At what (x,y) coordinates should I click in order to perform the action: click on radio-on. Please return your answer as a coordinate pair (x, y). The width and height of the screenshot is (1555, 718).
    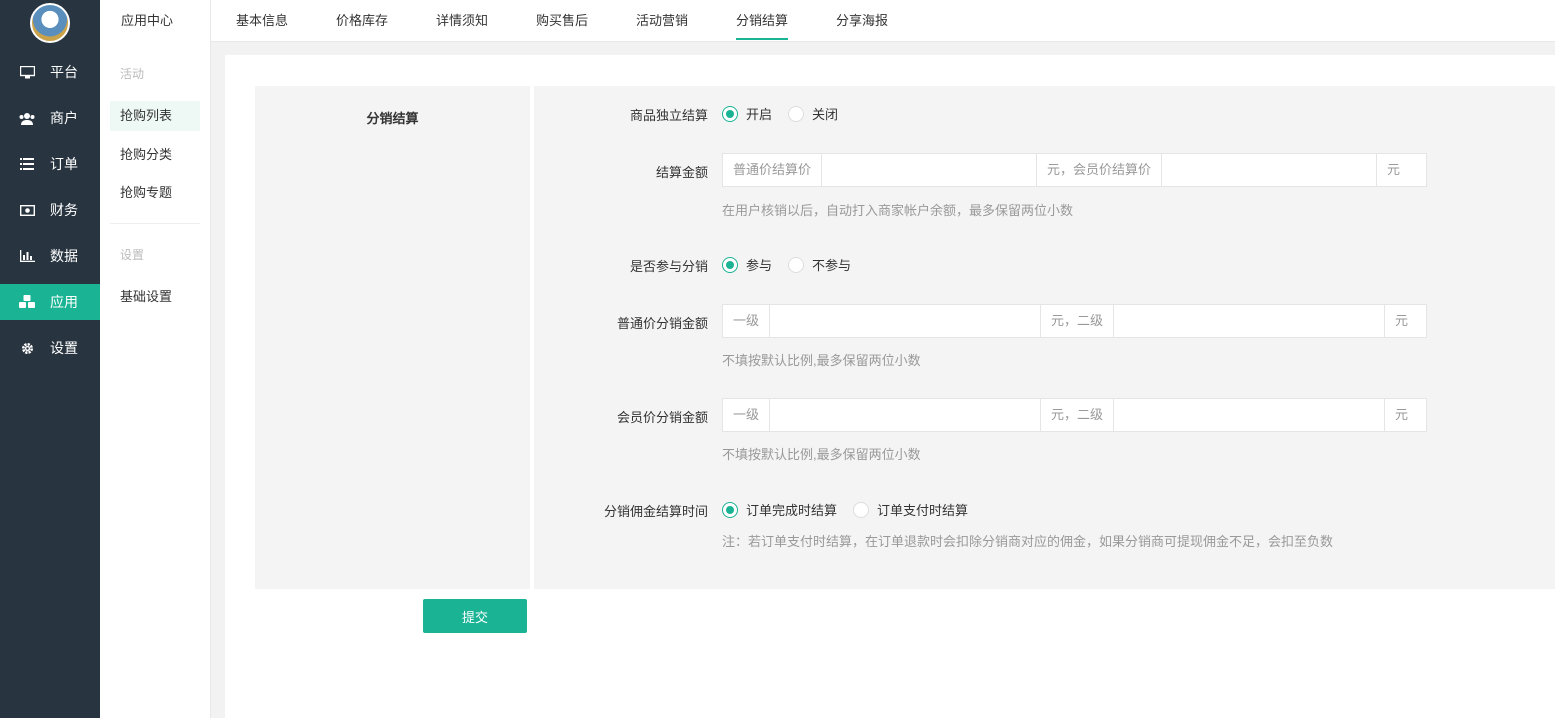
    Looking at the image, I should click on (730, 113).